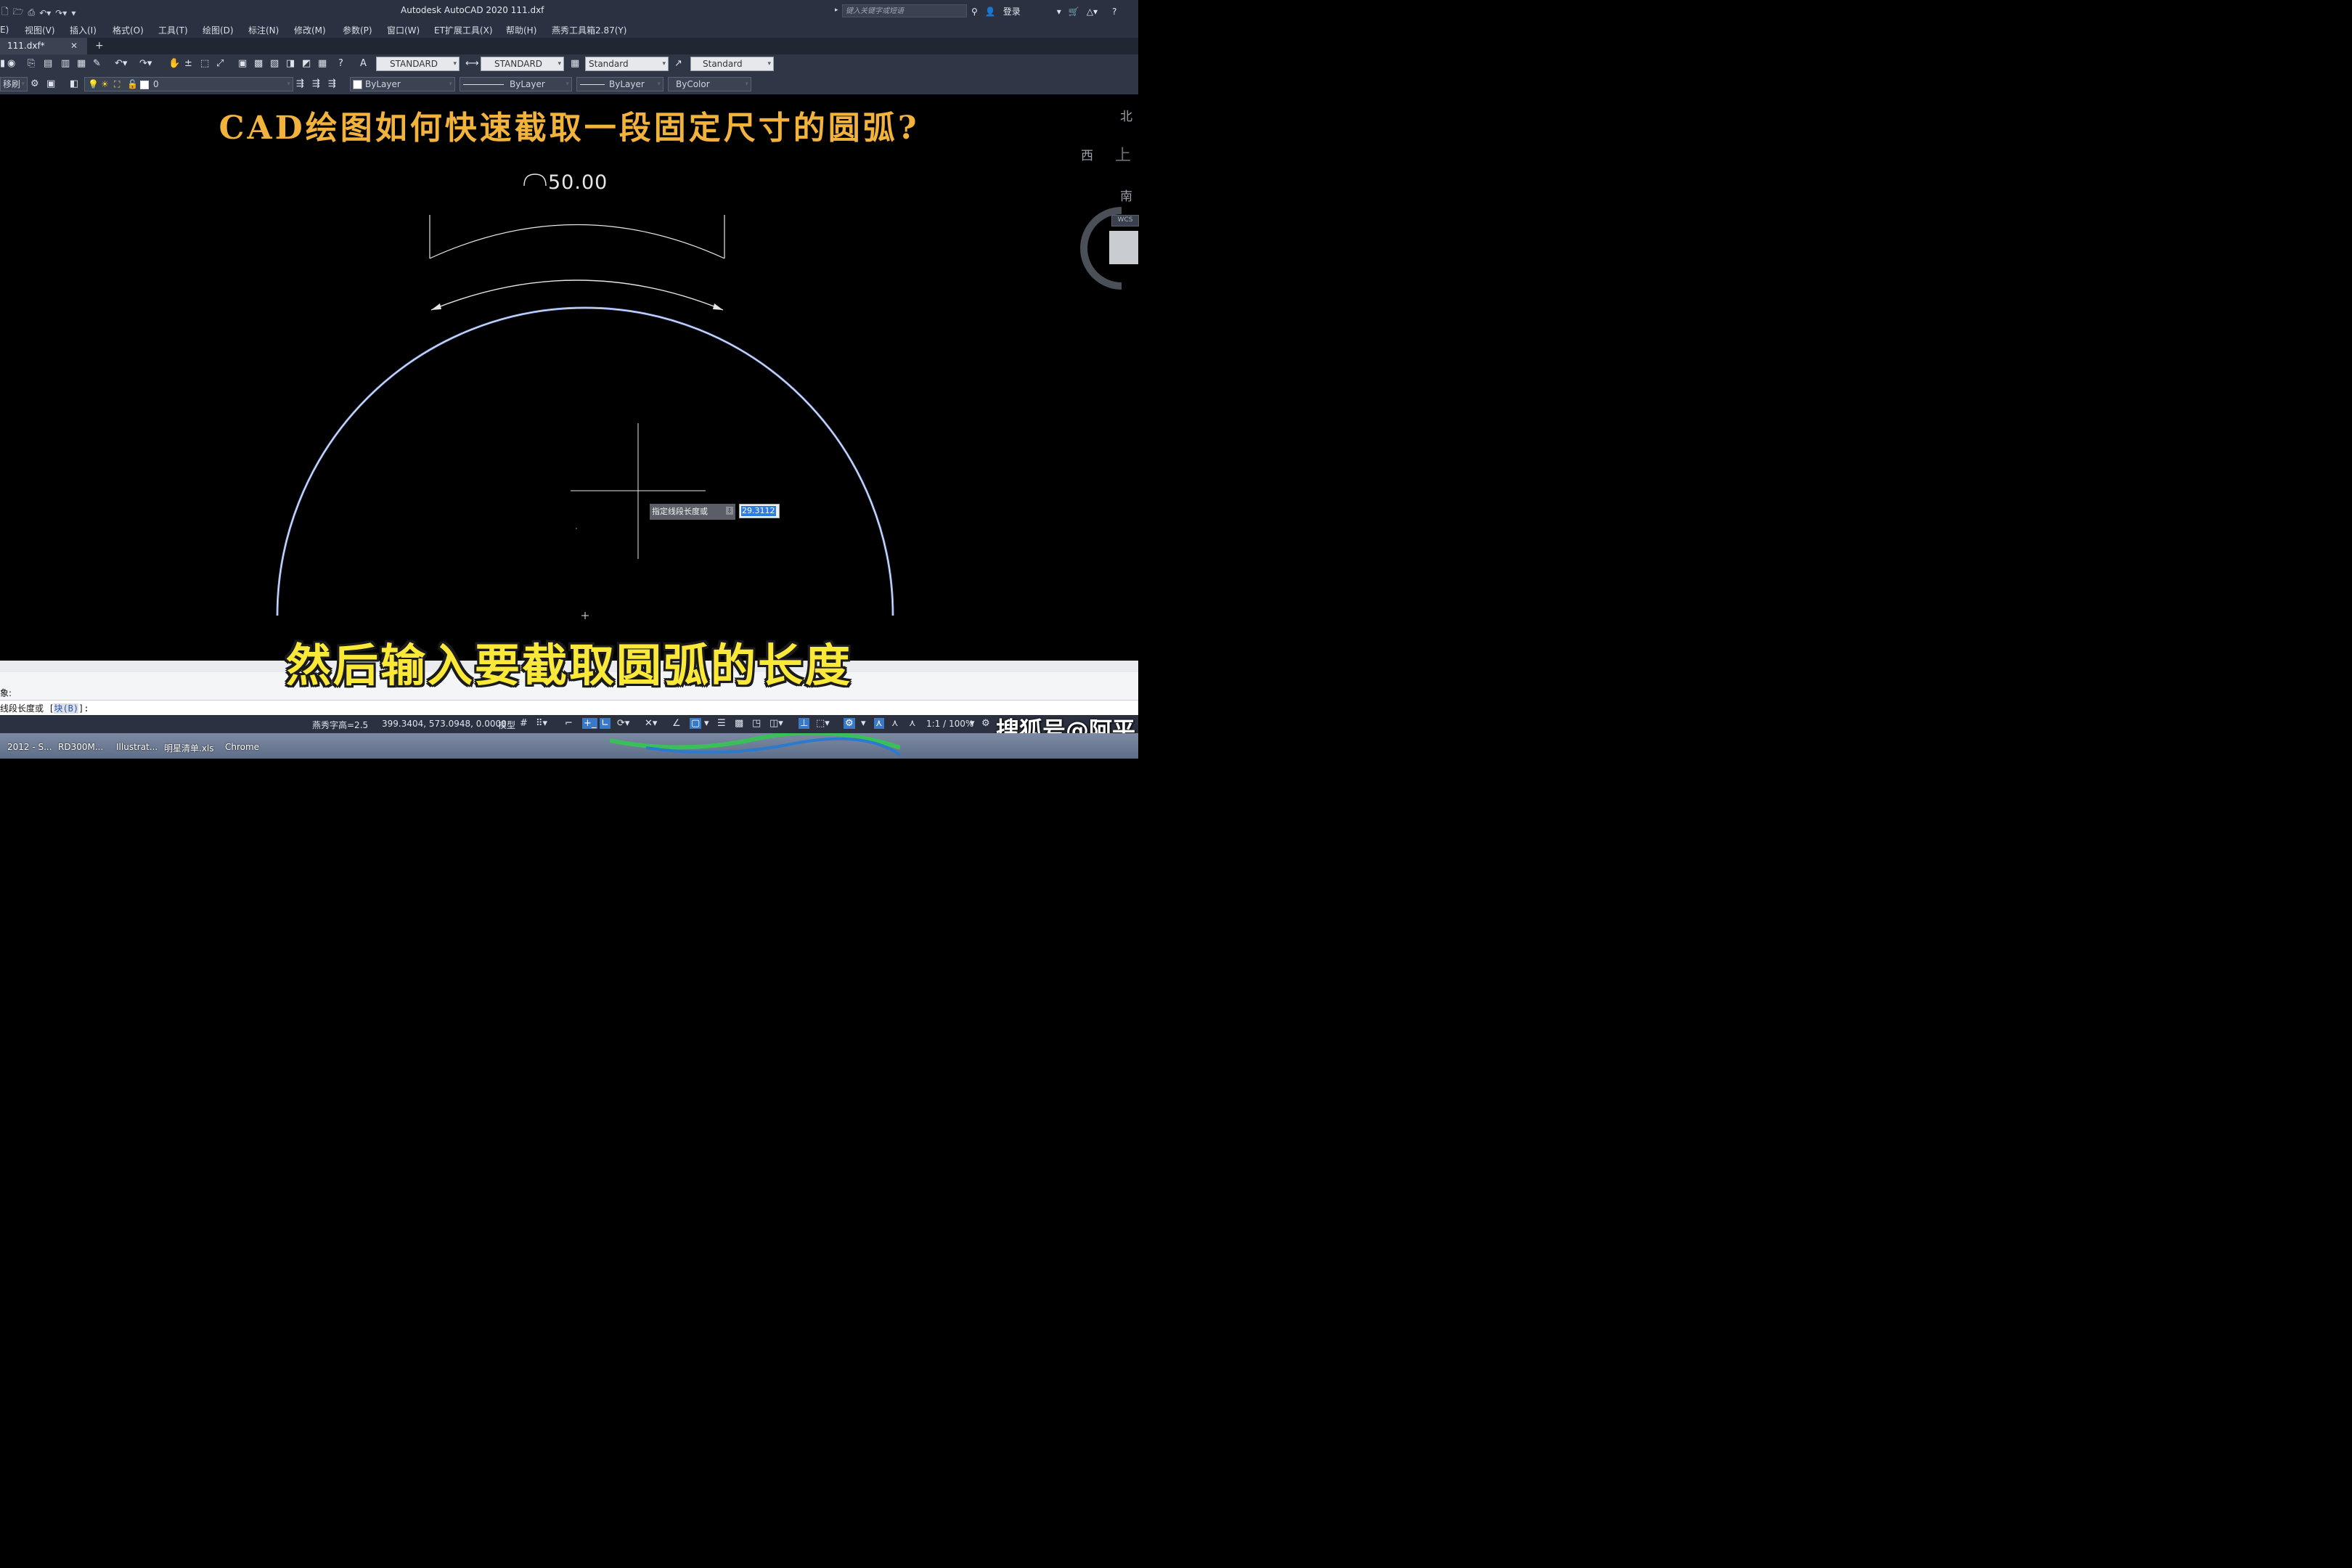 The height and width of the screenshot is (1568, 2352). I want to click on object-snap-icon: ▢, so click(696, 724).